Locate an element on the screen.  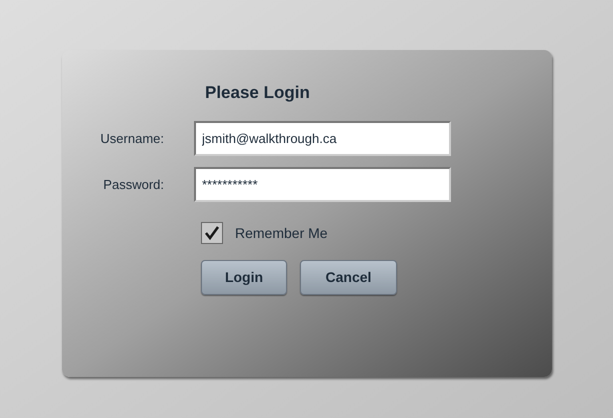
password-field: *********** is located at coordinates (322, 184).